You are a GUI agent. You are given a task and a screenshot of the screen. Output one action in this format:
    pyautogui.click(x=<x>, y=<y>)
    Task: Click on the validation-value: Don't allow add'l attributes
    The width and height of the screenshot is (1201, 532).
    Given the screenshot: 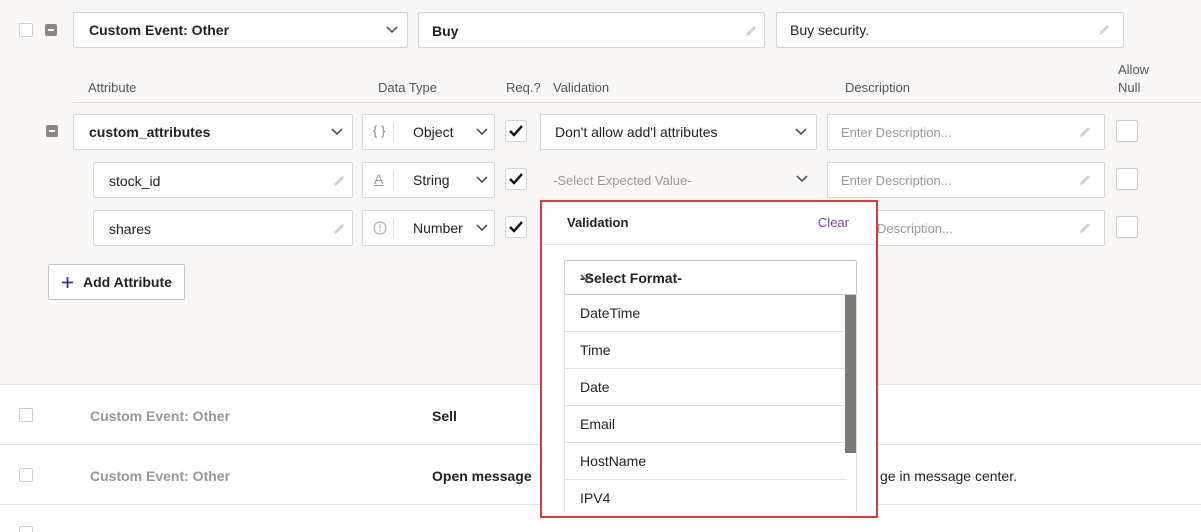 What is the action you would take?
    pyautogui.click(x=636, y=132)
    